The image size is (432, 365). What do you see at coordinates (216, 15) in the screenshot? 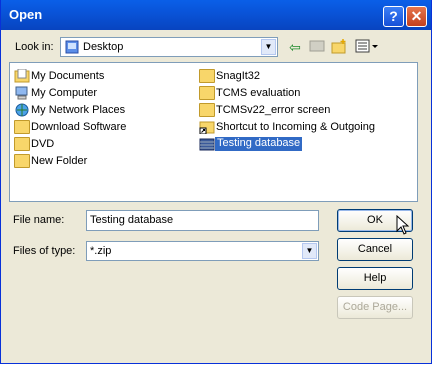
I see `title-bar: Open ? ✕` at bounding box center [216, 15].